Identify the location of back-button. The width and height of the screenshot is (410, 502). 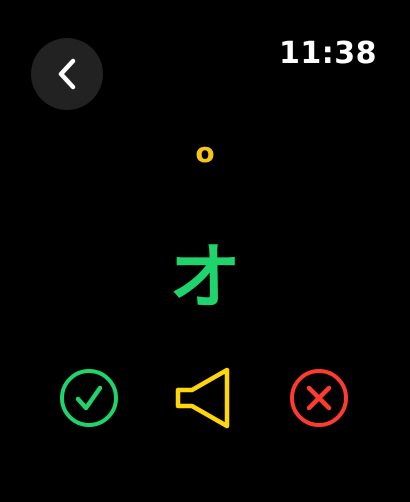
(67, 74).